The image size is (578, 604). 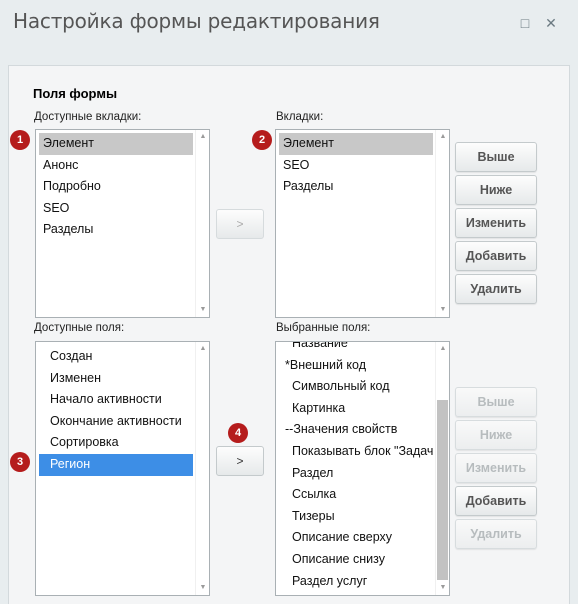 What do you see at coordinates (496, 534) in the screenshot?
I see `field-delete-button: Удалить` at bounding box center [496, 534].